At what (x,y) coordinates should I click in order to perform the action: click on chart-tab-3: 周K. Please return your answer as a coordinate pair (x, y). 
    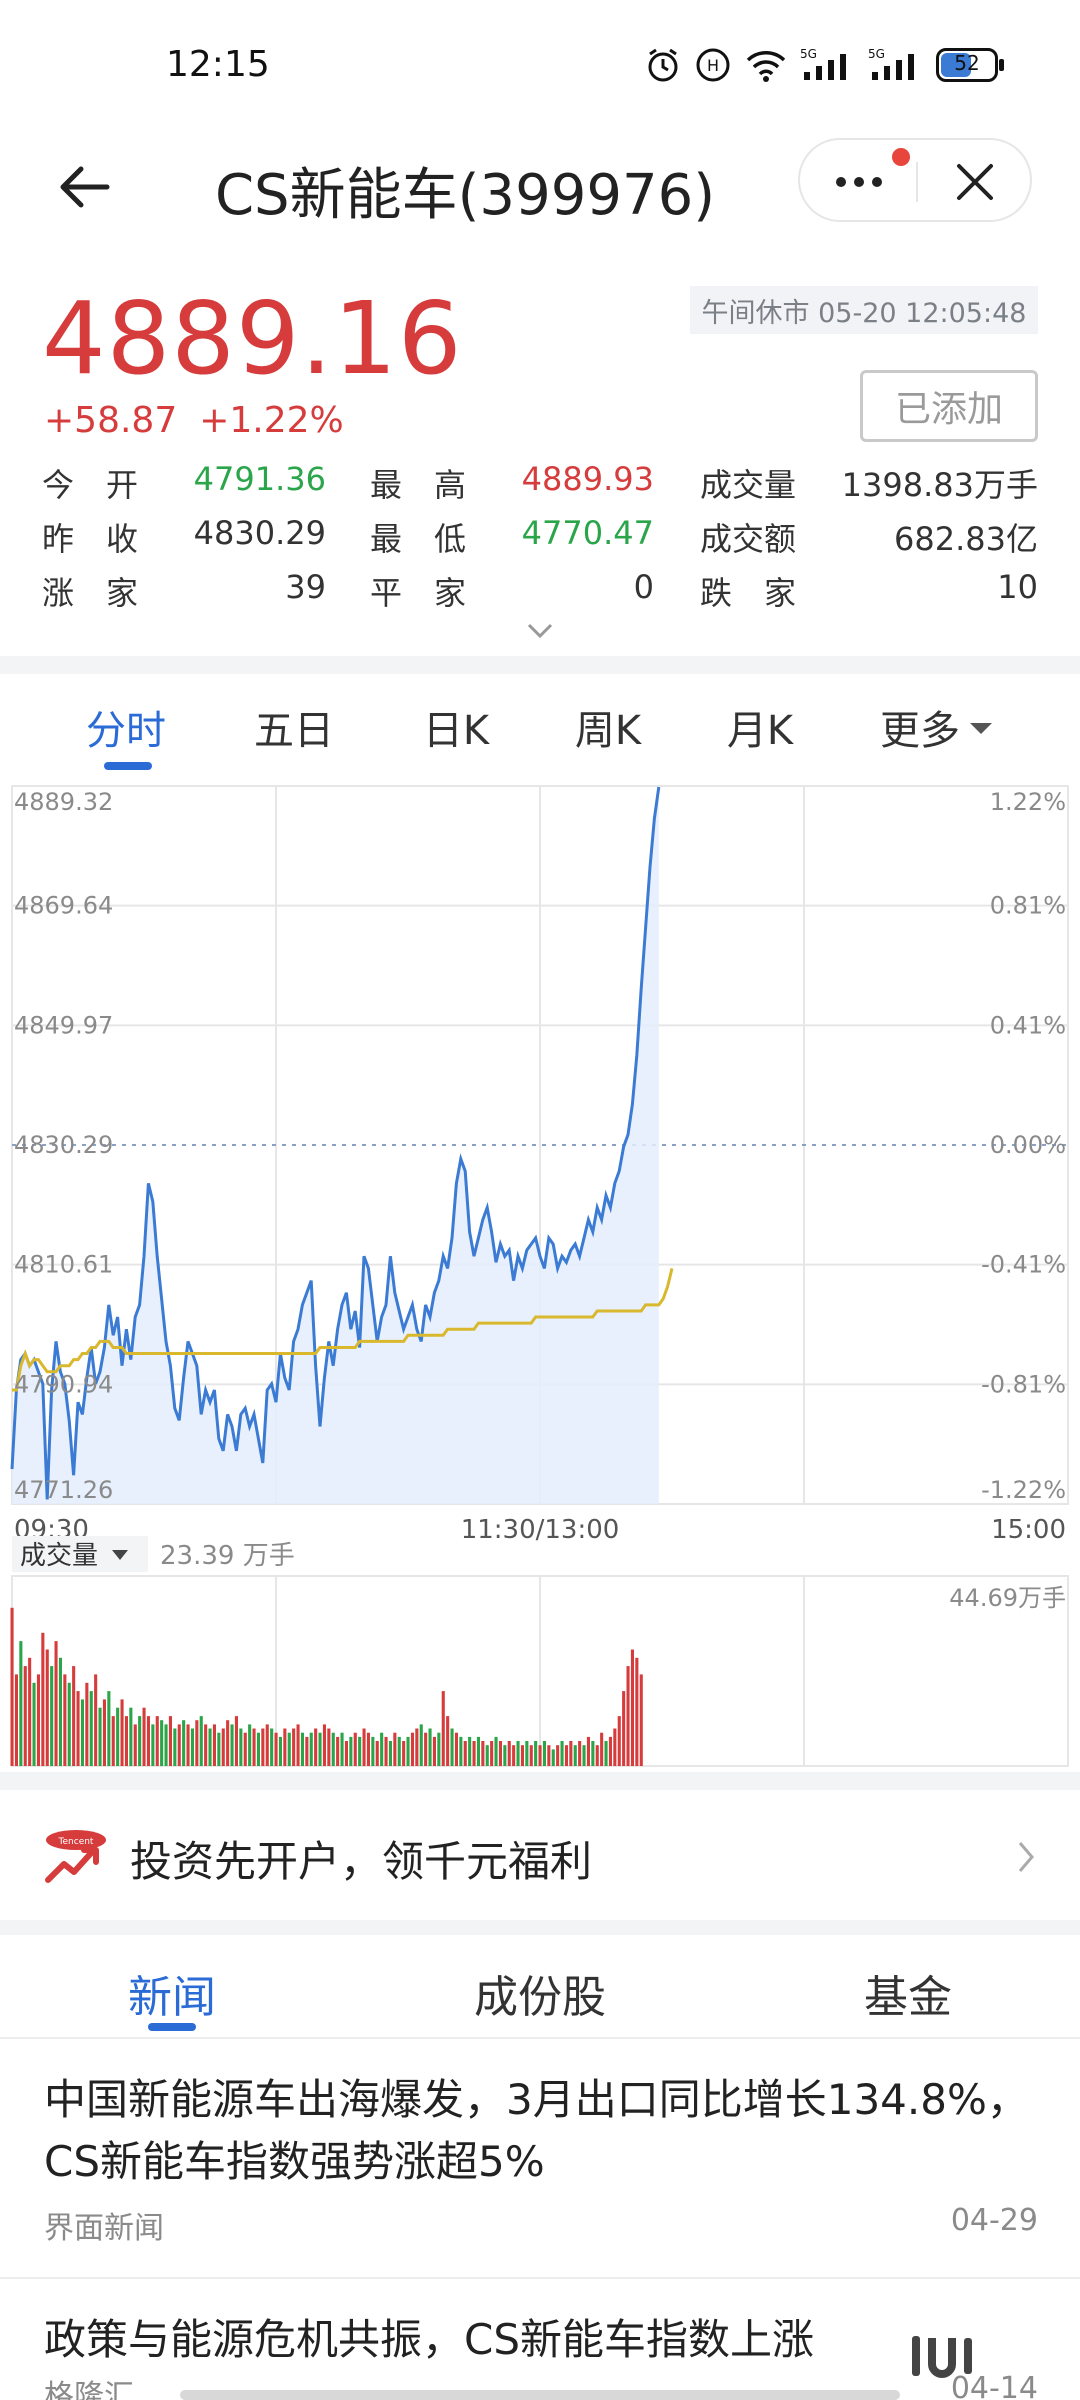
    Looking at the image, I should click on (608, 727).